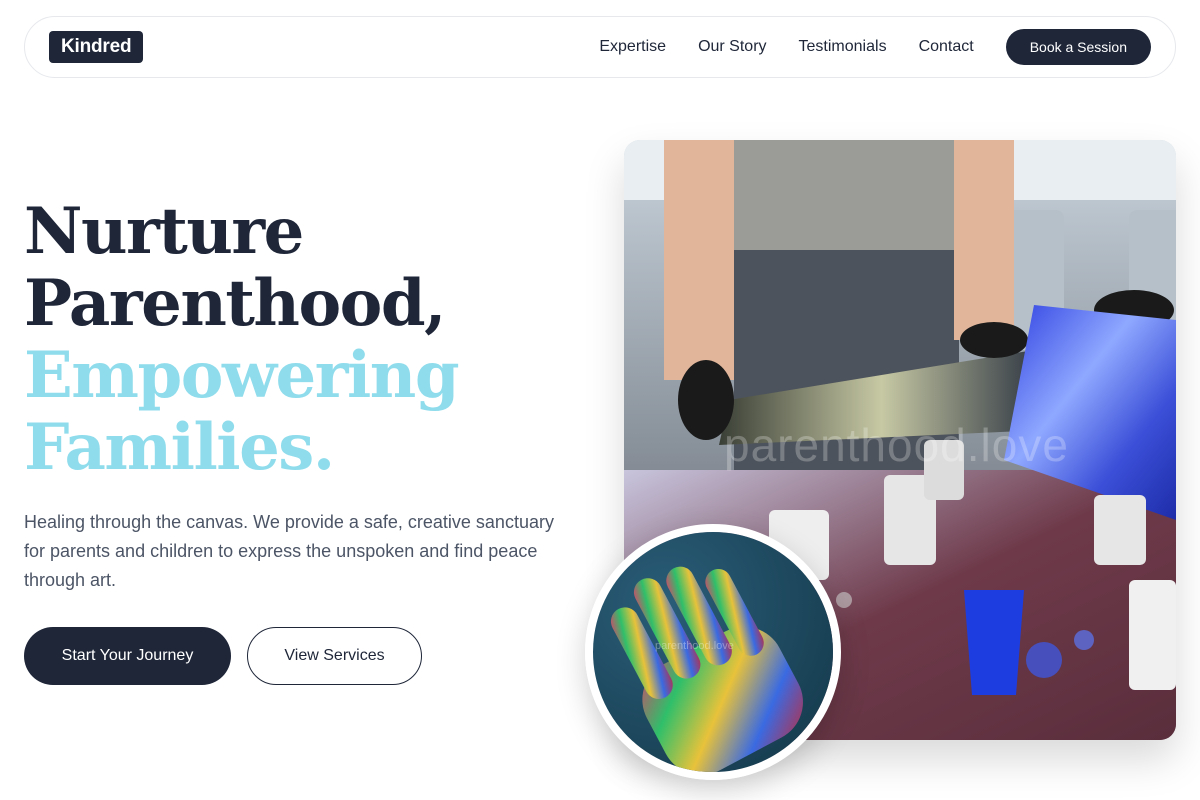 Image resolution: width=1200 pixels, height=800 pixels. Describe the element at coordinates (96, 47) in the screenshot. I see `logo: Kindred` at that location.